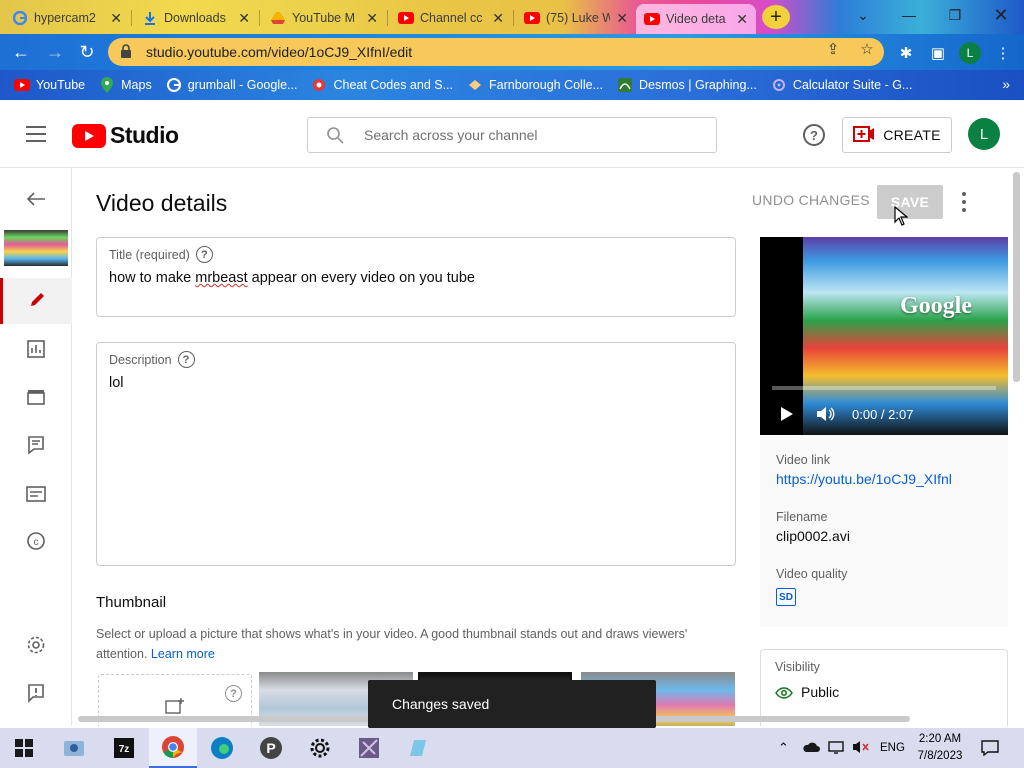  What do you see at coordinates (1003, 53) in the screenshot?
I see `browser-menu-icon: ⋮` at bounding box center [1003, 53].